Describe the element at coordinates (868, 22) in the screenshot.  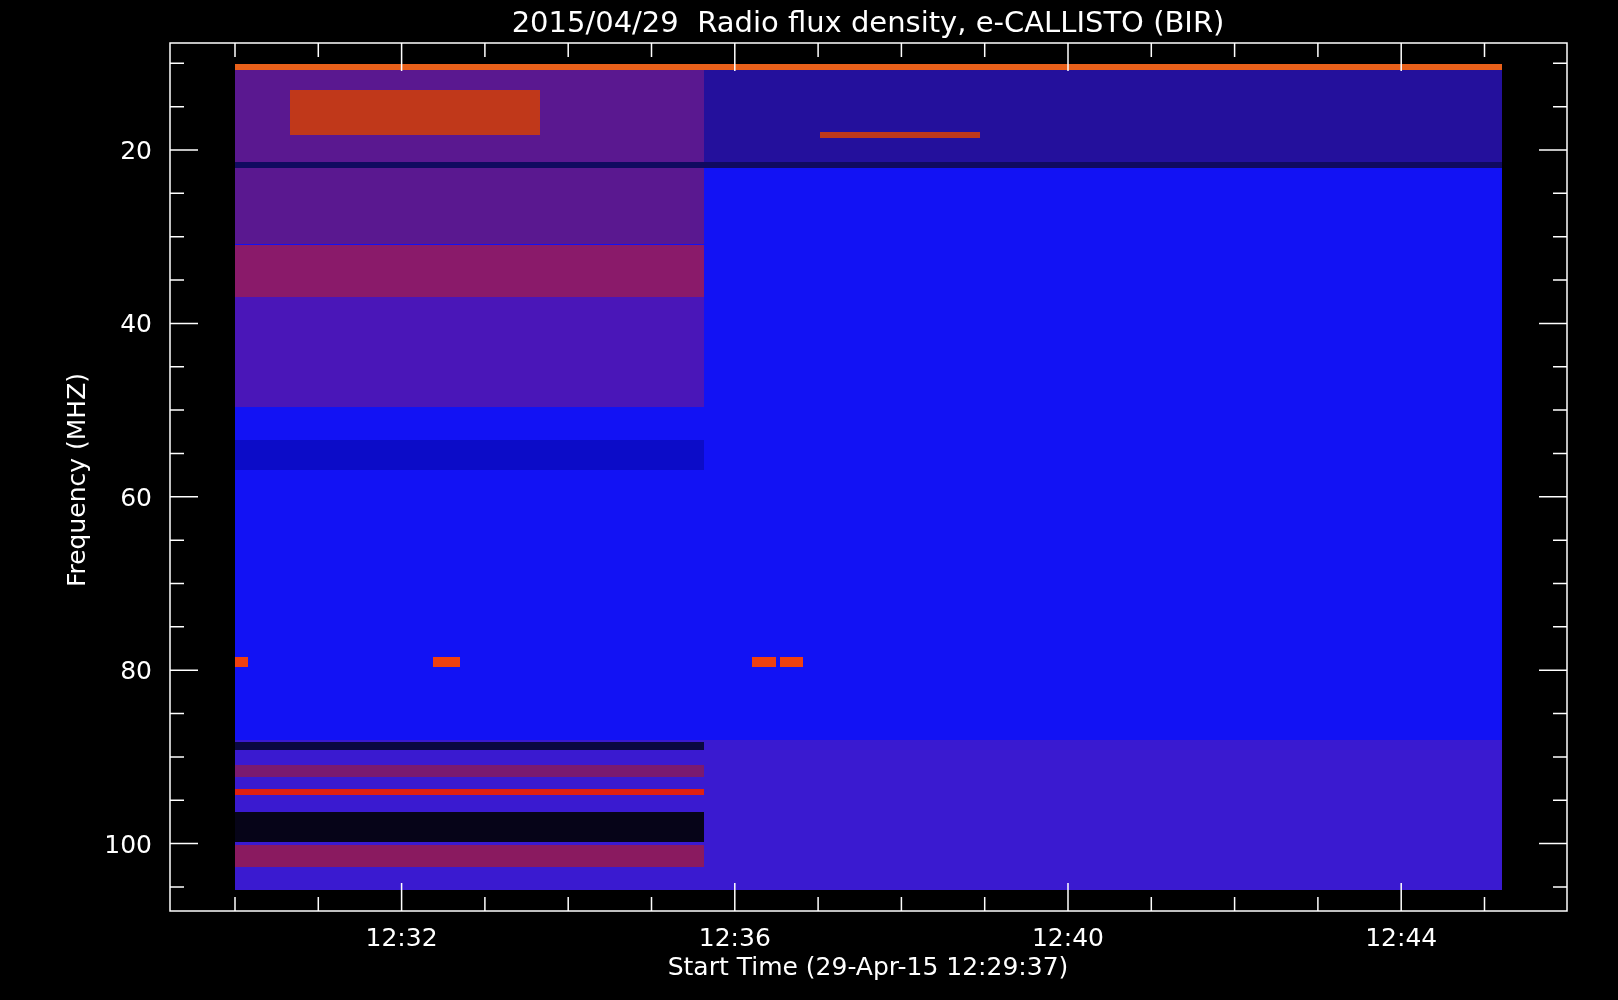
I see `chart-title: 2015/04/29 Radio flux density, e-CALLISTO (BIR)` at that location.